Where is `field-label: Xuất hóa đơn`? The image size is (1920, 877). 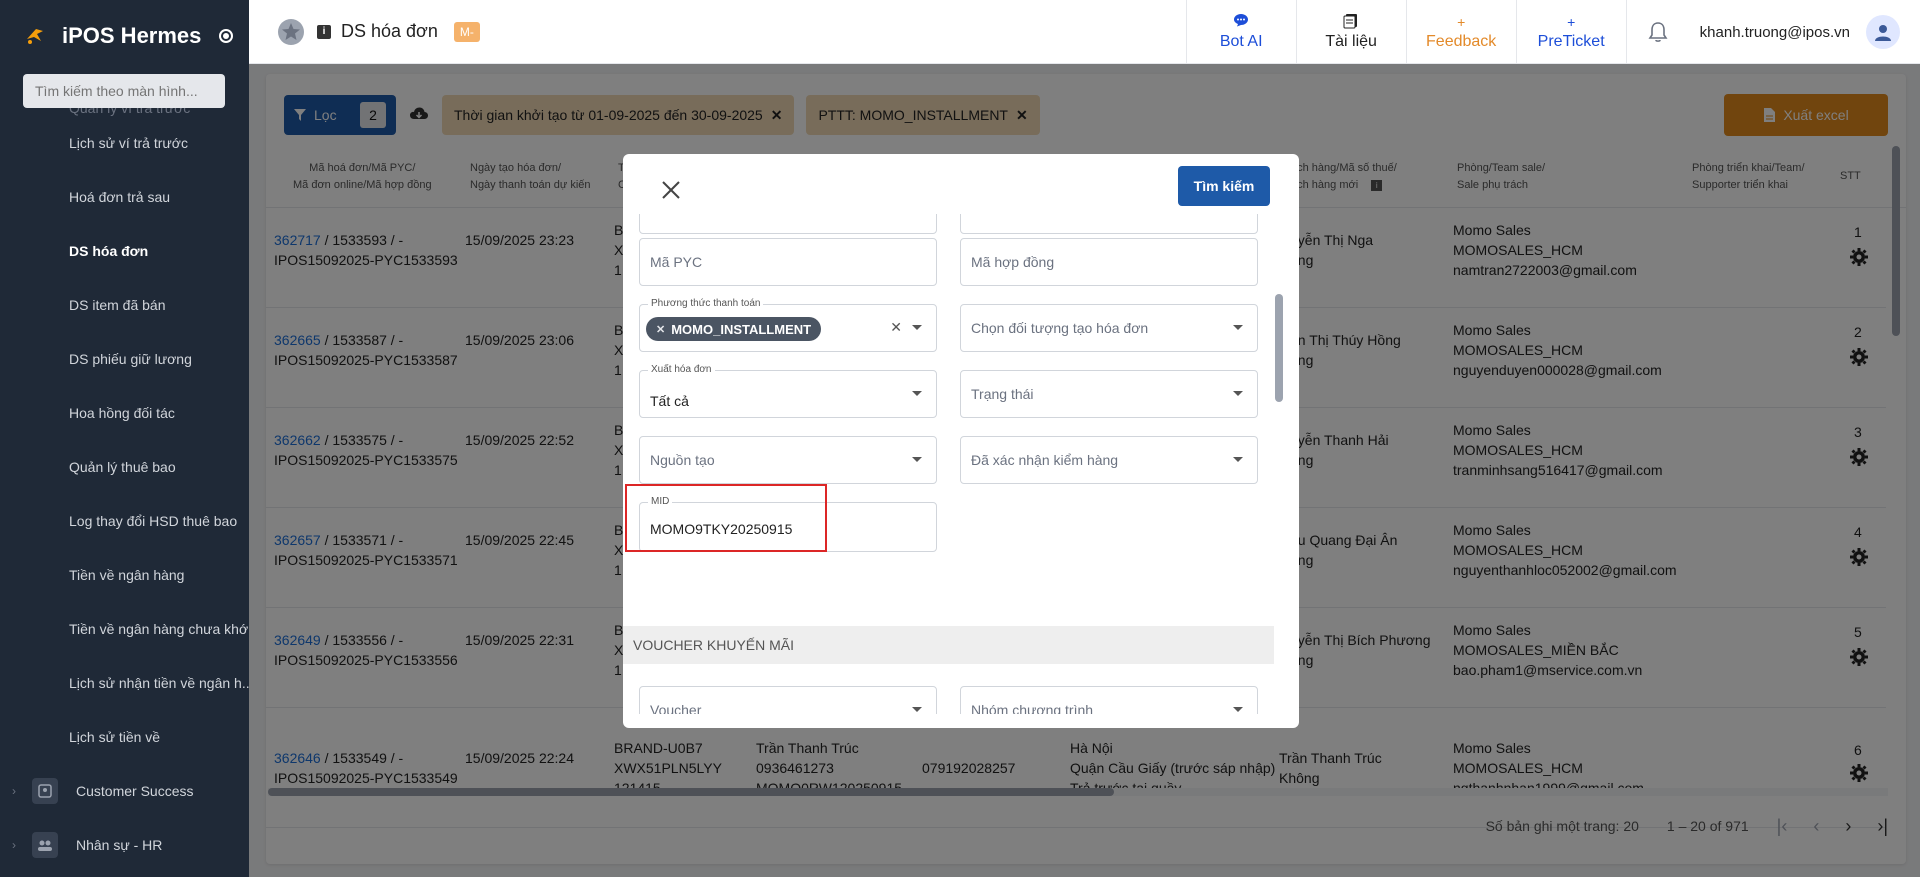 field-label: Xuất hóa đơn is located at coordinates (681, 369).